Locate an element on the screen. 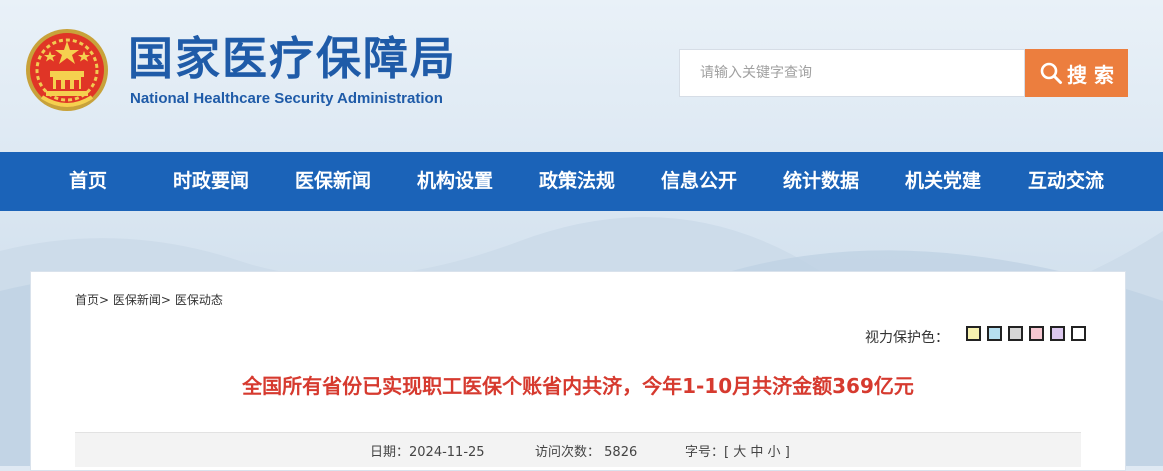 This screenshot has height=471, width=1163. breadcrumb-home: 首页 is located at coordinates (87, 300).